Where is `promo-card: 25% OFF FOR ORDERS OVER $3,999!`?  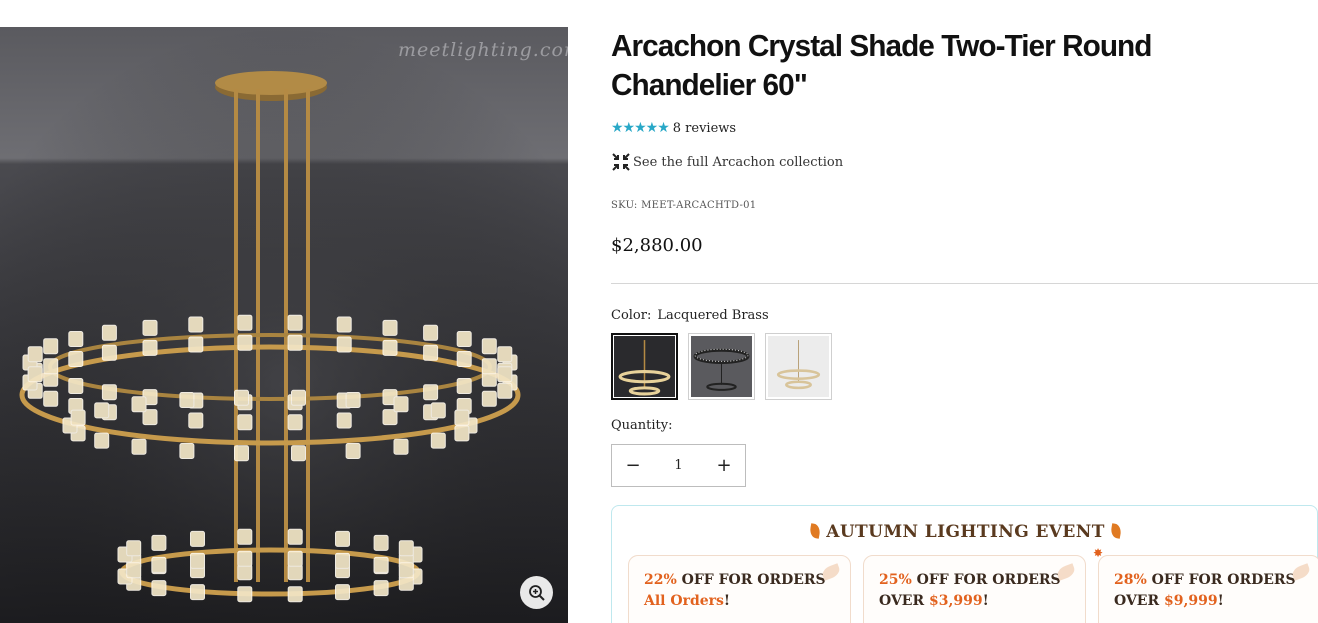 promo-card: 25% OFF FOR ORDERS OVER $3,999! is located at coordinates (974, 589).